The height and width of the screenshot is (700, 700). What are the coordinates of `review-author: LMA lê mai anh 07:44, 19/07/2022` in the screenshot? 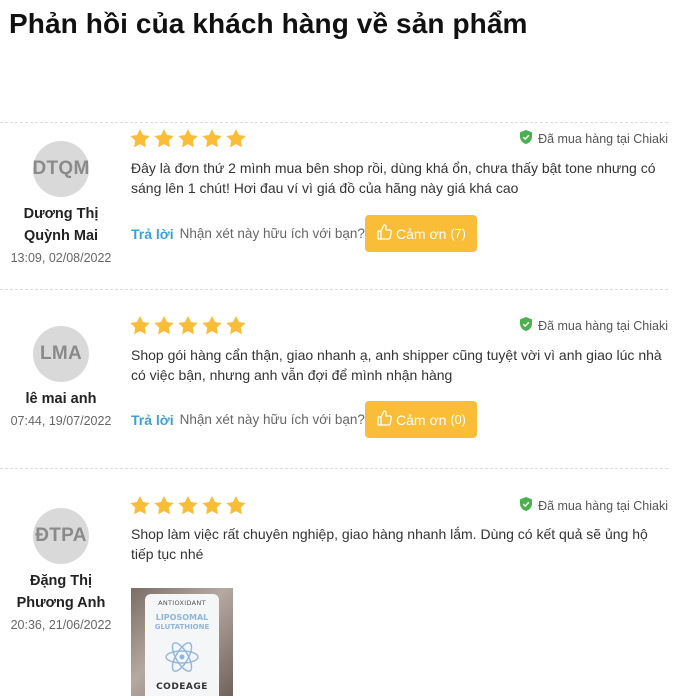 It's located at (61, 377).